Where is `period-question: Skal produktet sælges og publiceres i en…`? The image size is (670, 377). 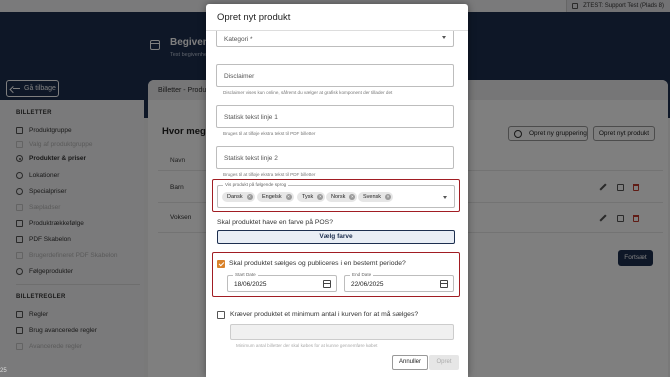
period-question: Skal produktet sælges og publiceres i en… is located at coordinates (317, 263).